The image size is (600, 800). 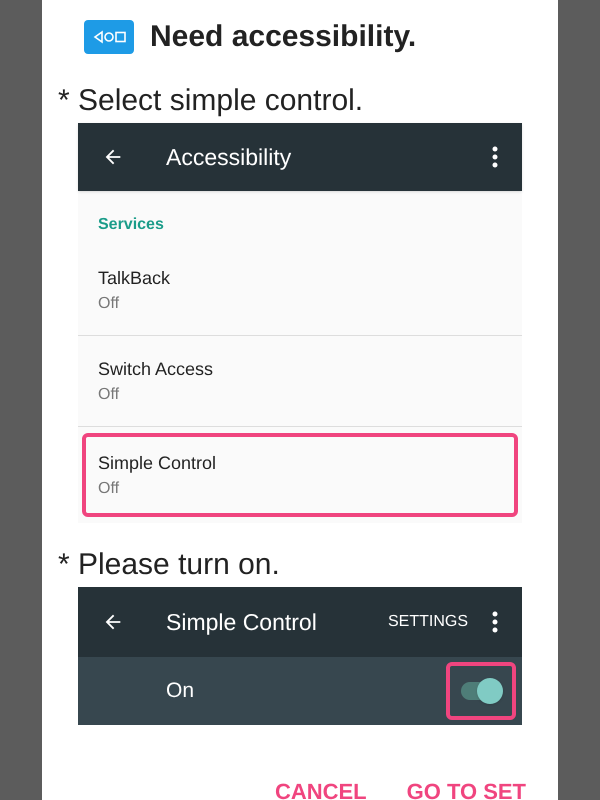 I want to click on service-name: Switch Access, so click(x=156, y=369).